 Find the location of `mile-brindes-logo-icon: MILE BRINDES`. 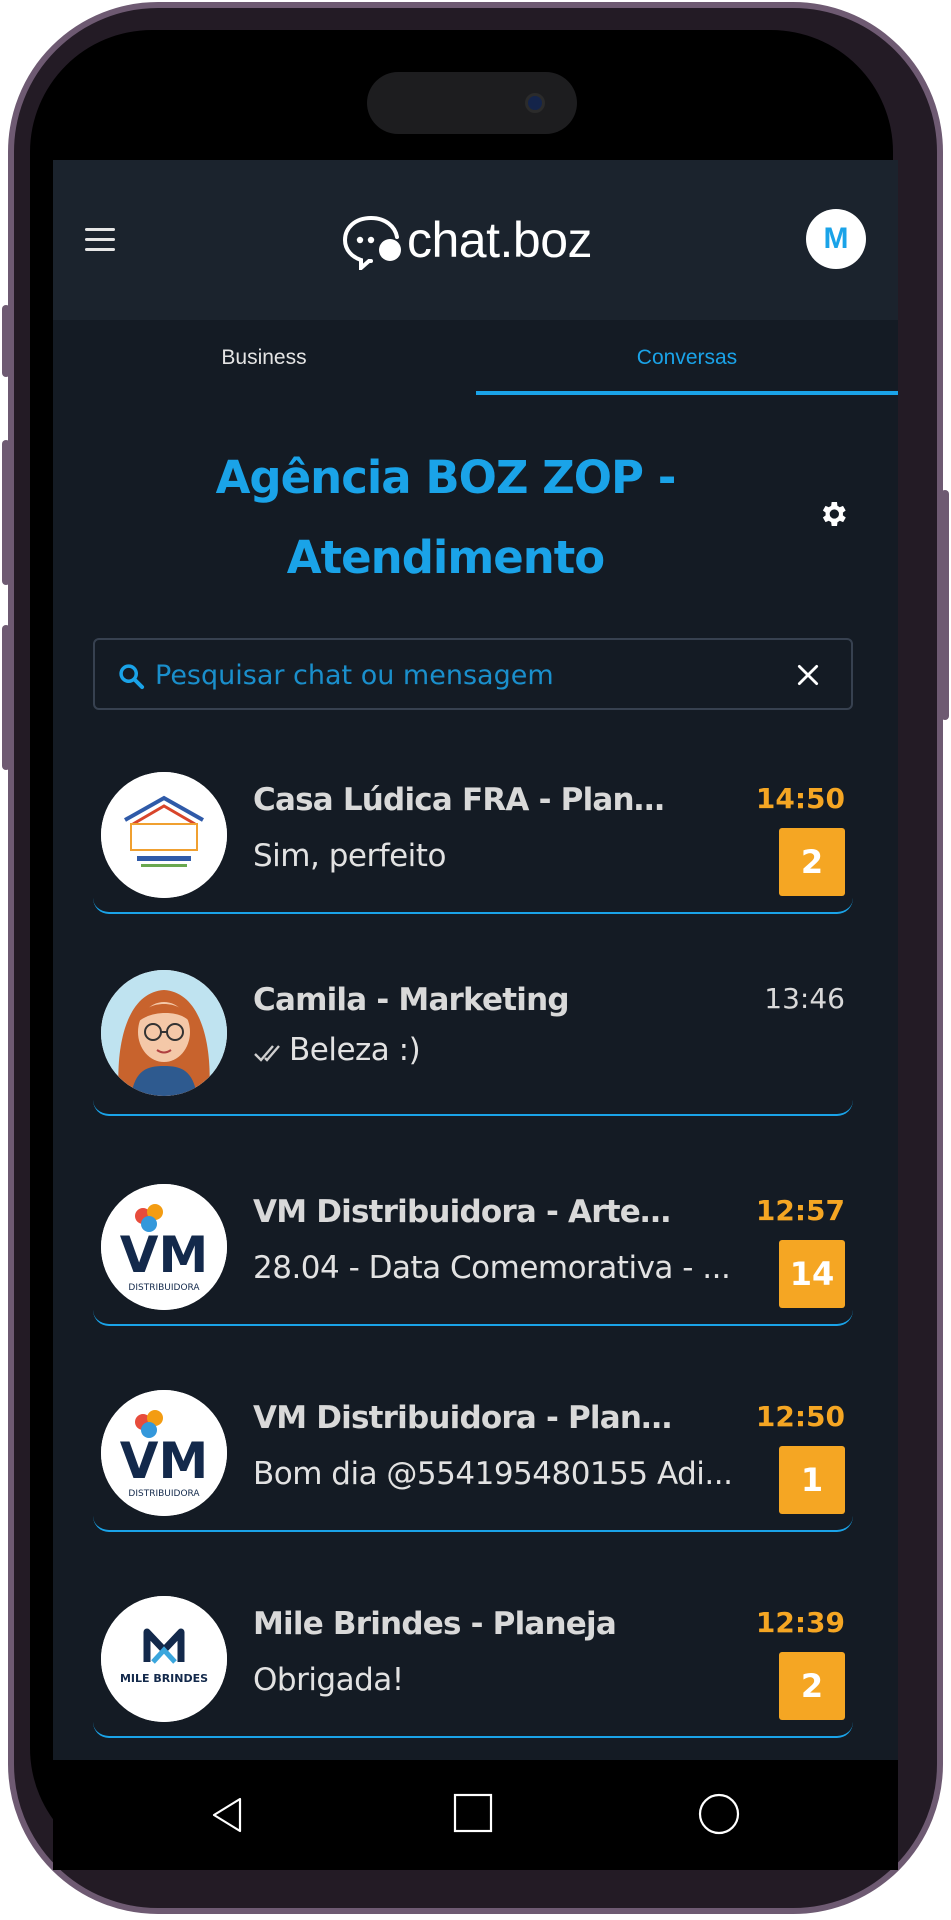

mile-brindes-logo-icon: MILE BRINDES is located at coordinates (164, 1659).